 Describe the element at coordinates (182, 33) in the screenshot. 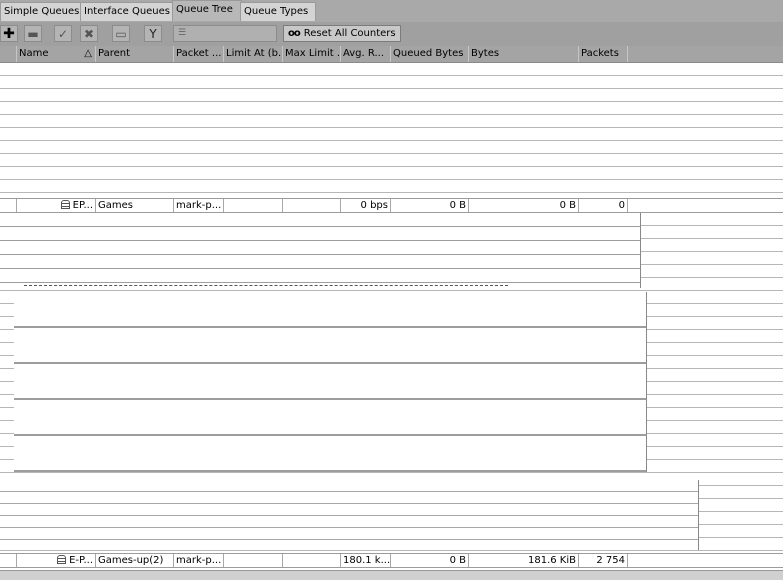

I see `list-icon: ☰` at that location.